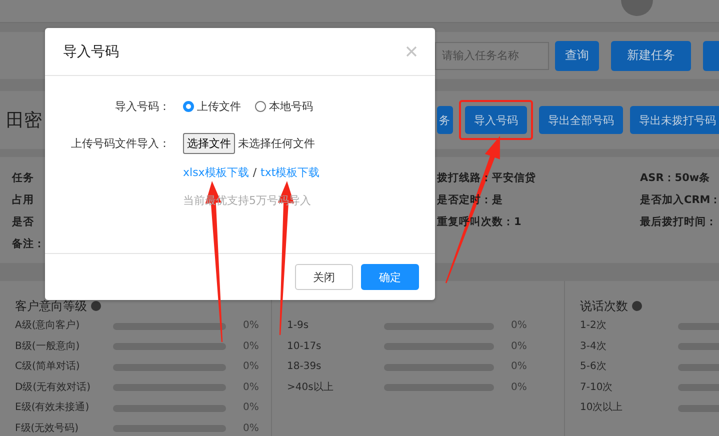 This screenshot has width=719, height=436. Describe the element at coordinates (53, 388) in the screenshot. I see `stats-label: D级(无有效对话)` at that location.